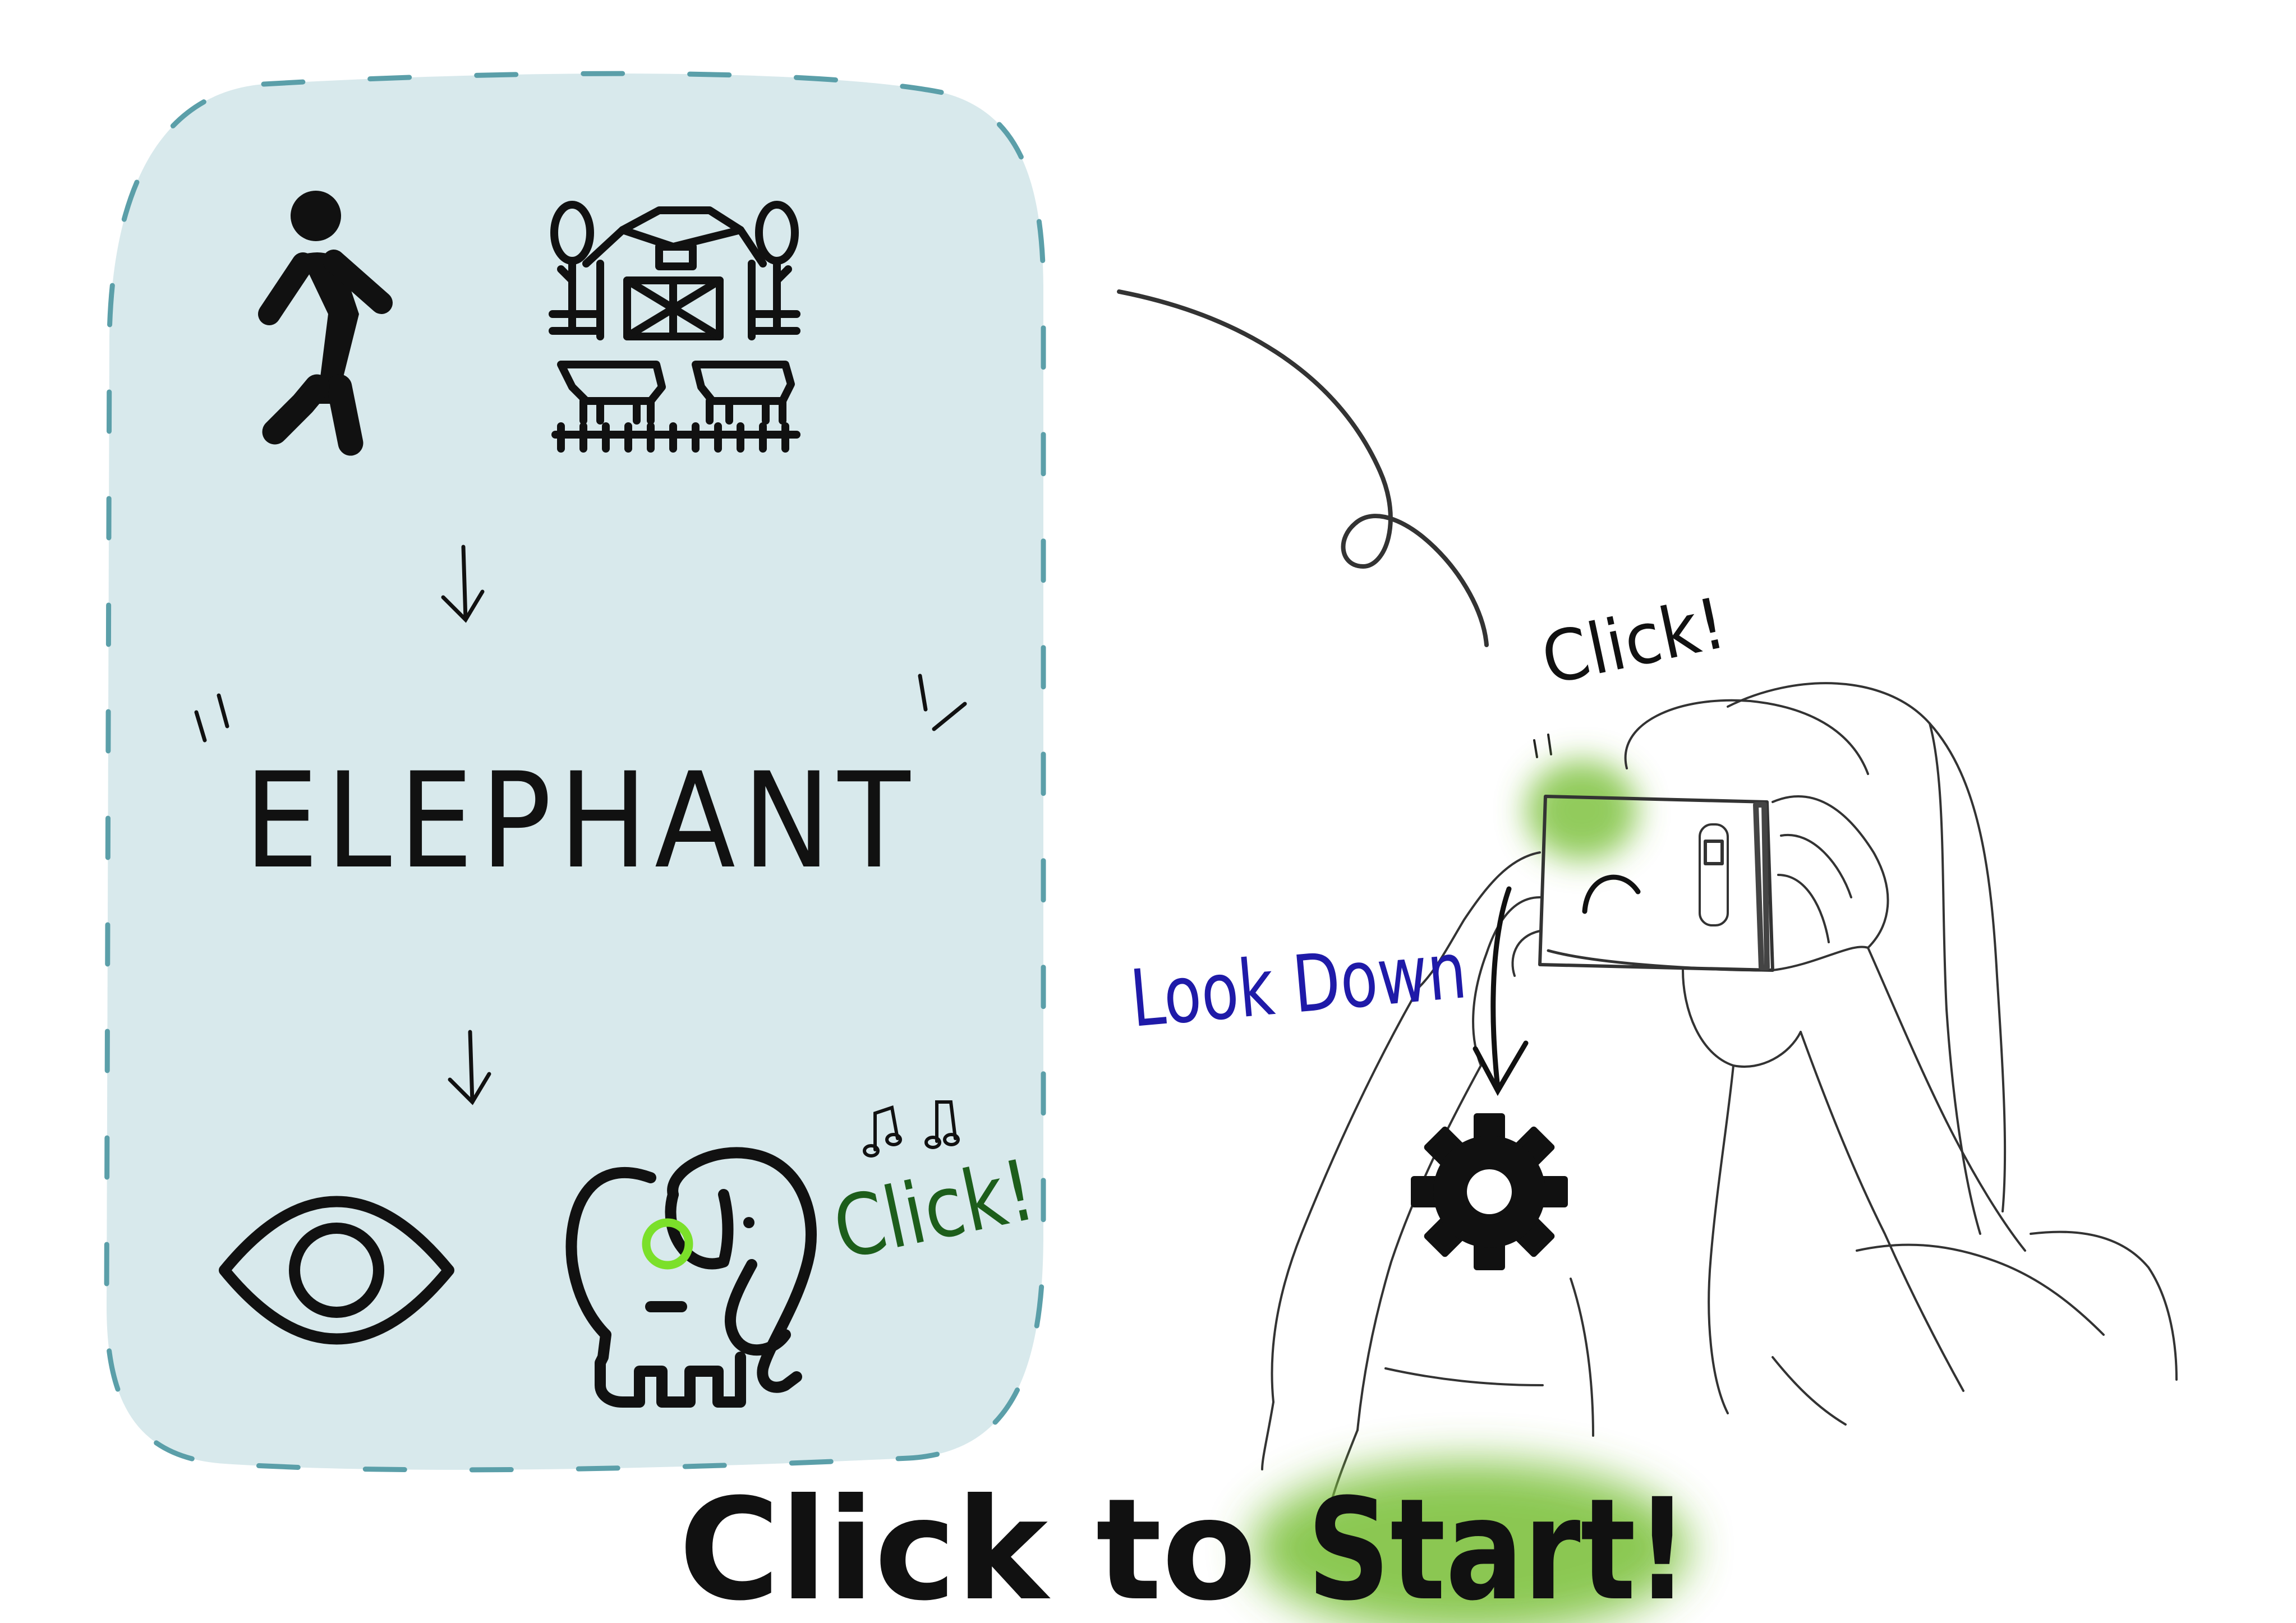 This screenshot has height=1623, width=2296. What do you see at coordinates (1542, 746) in the screenshot?
I see `click-marks` at bounding box center [1542, 746].